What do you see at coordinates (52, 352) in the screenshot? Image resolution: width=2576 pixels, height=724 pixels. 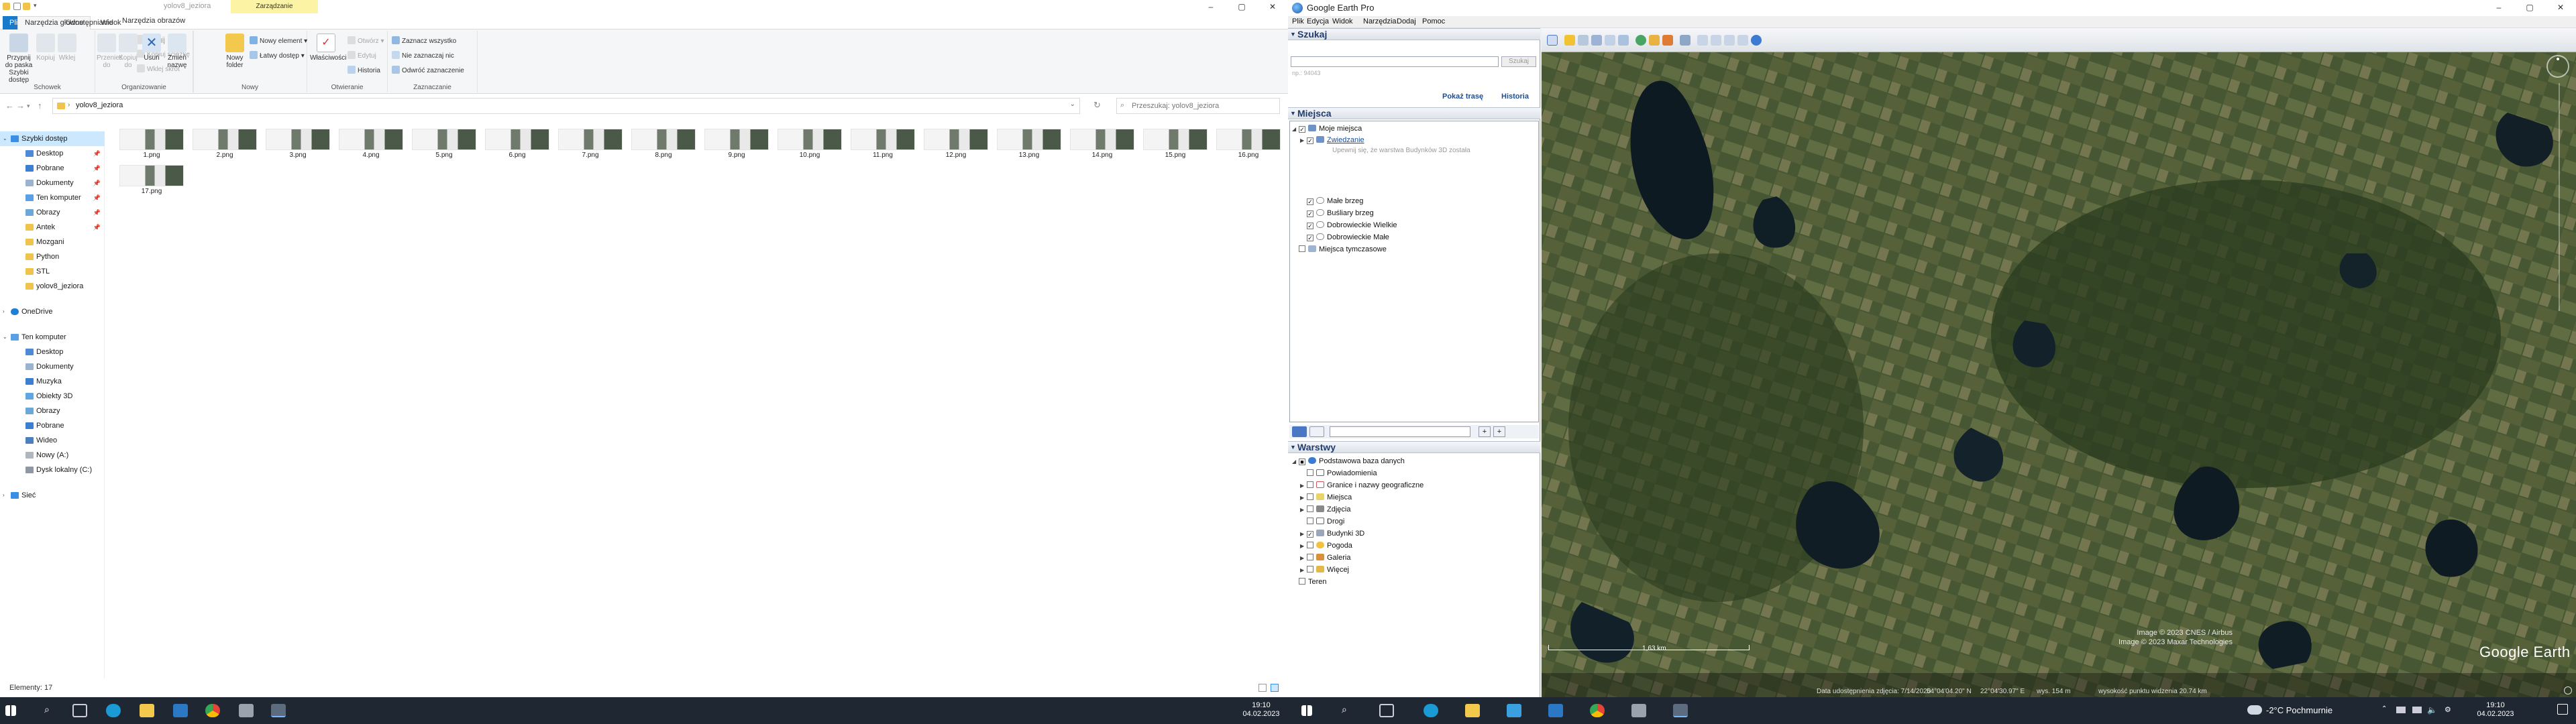 I see `nav-pc-desktop: Desktop` at bounding box center [52, 352].